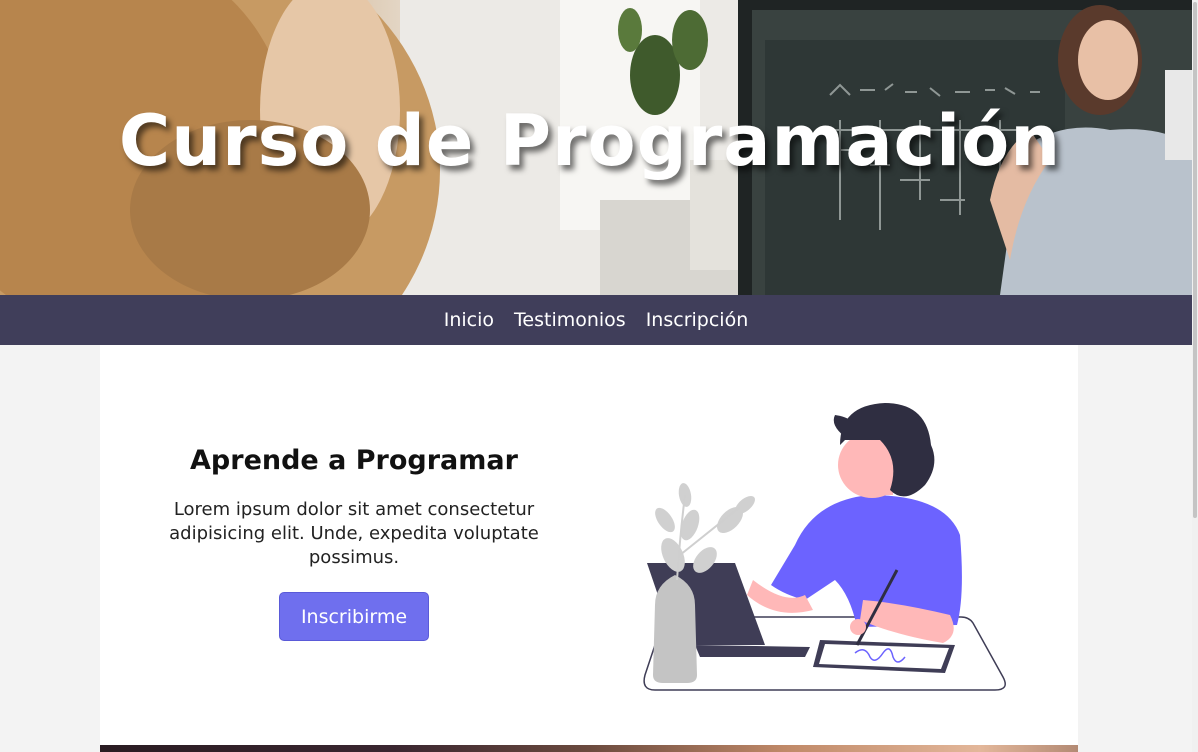  I want to click on scrollbar-thumb, so click(1195, 260).